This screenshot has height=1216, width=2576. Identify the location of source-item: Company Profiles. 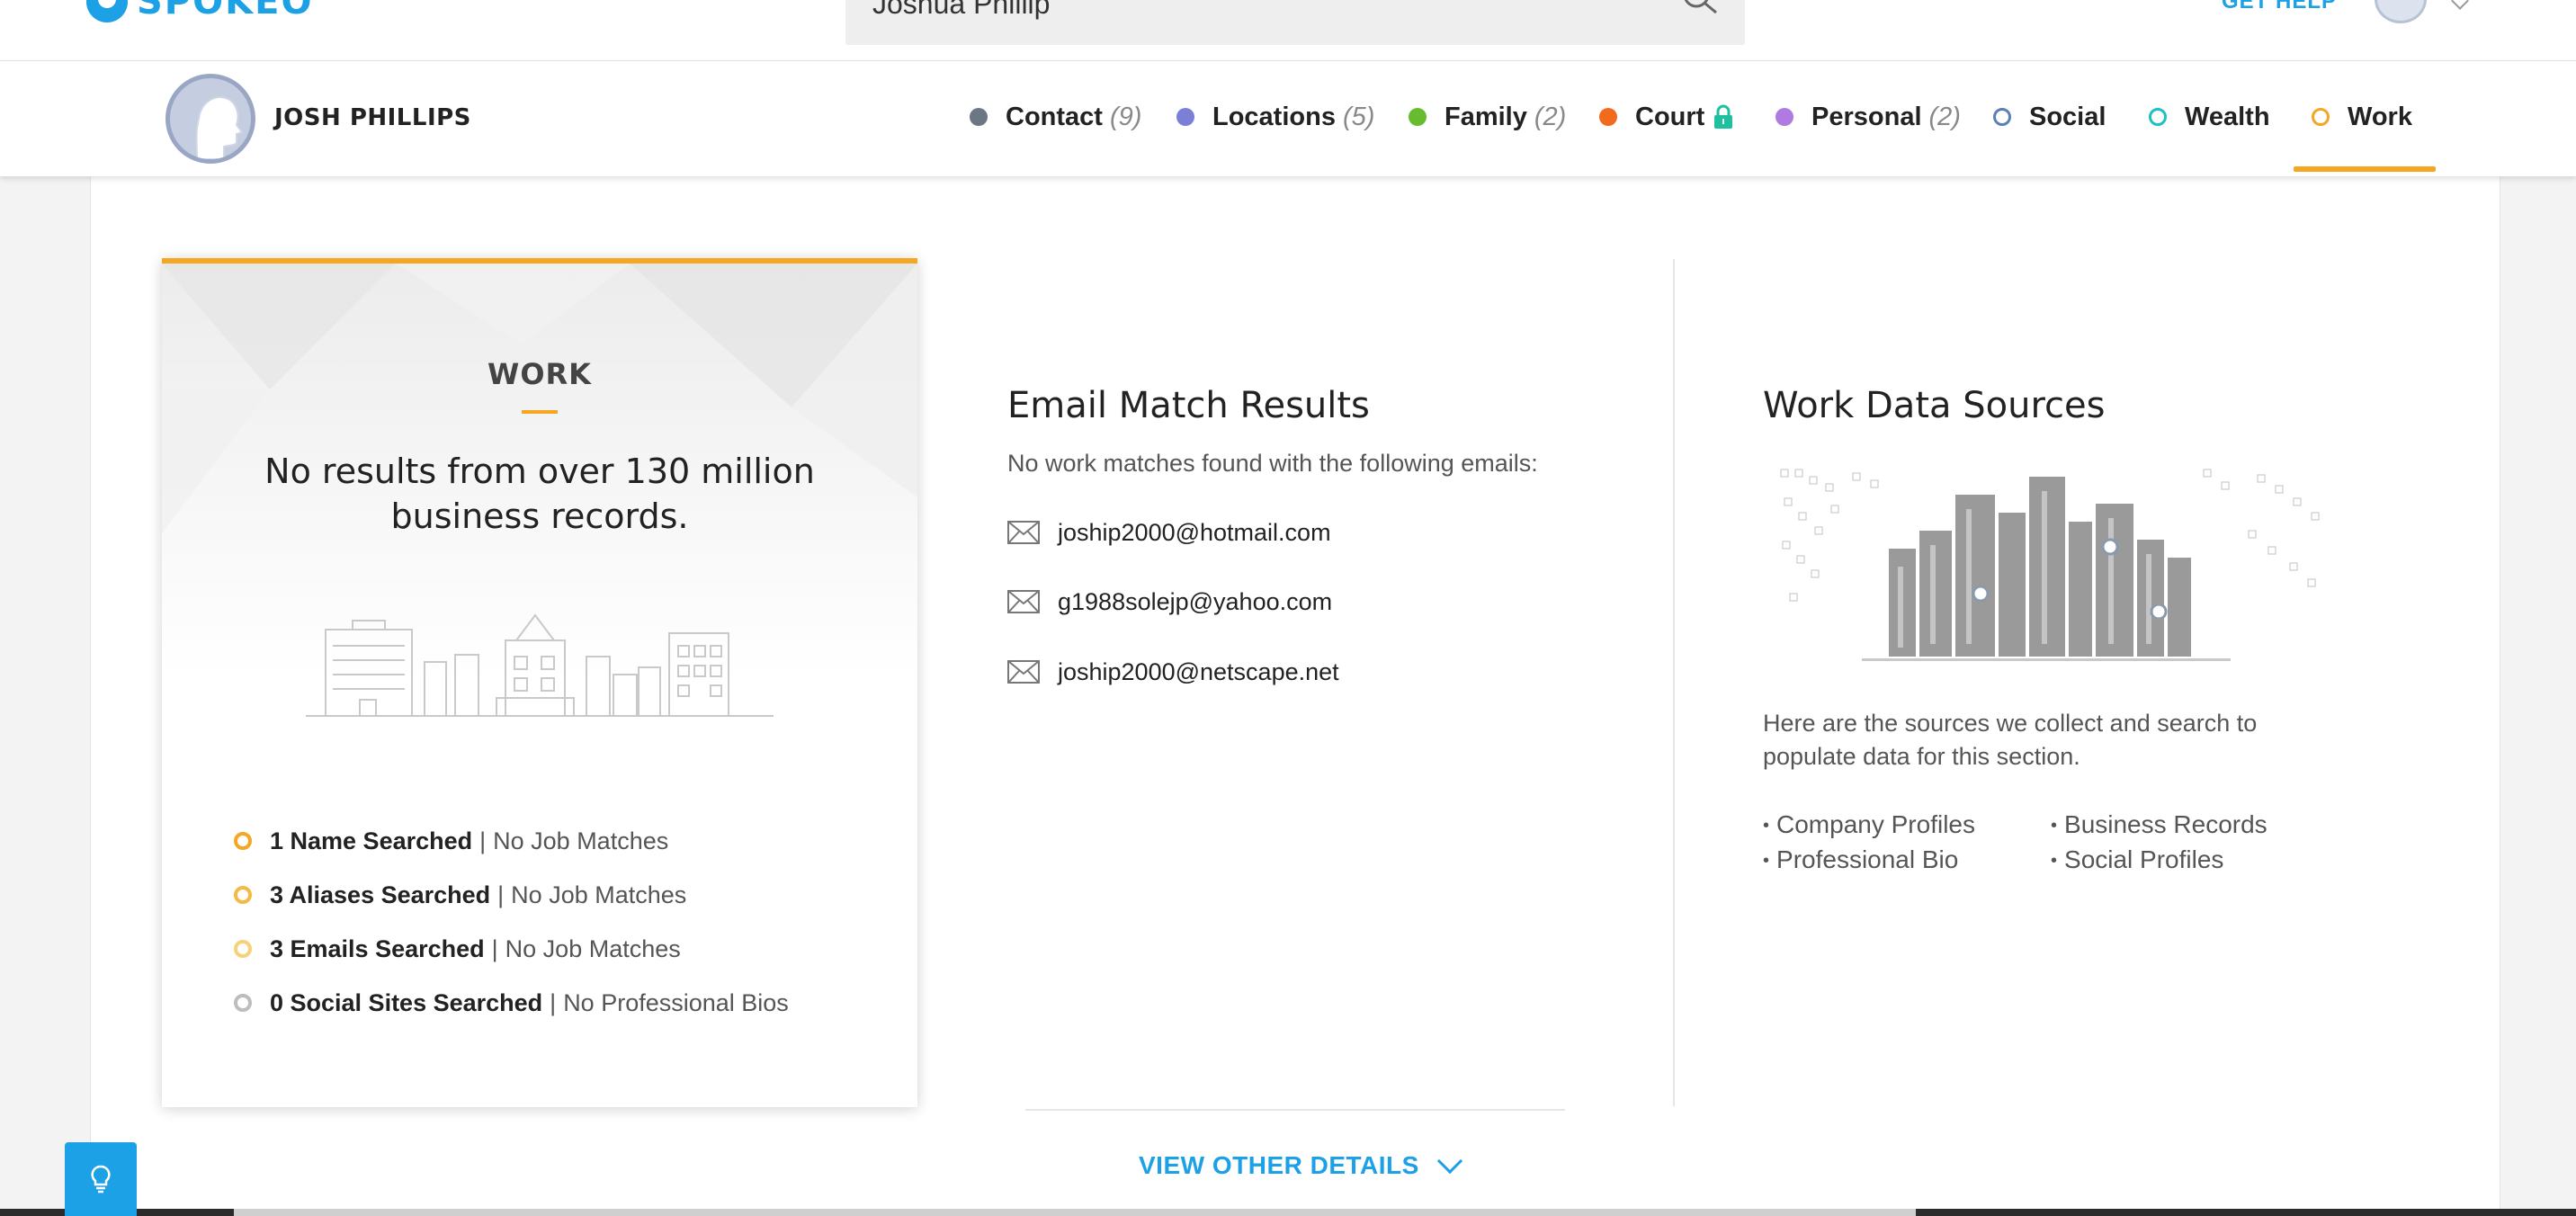
(1869, 826).